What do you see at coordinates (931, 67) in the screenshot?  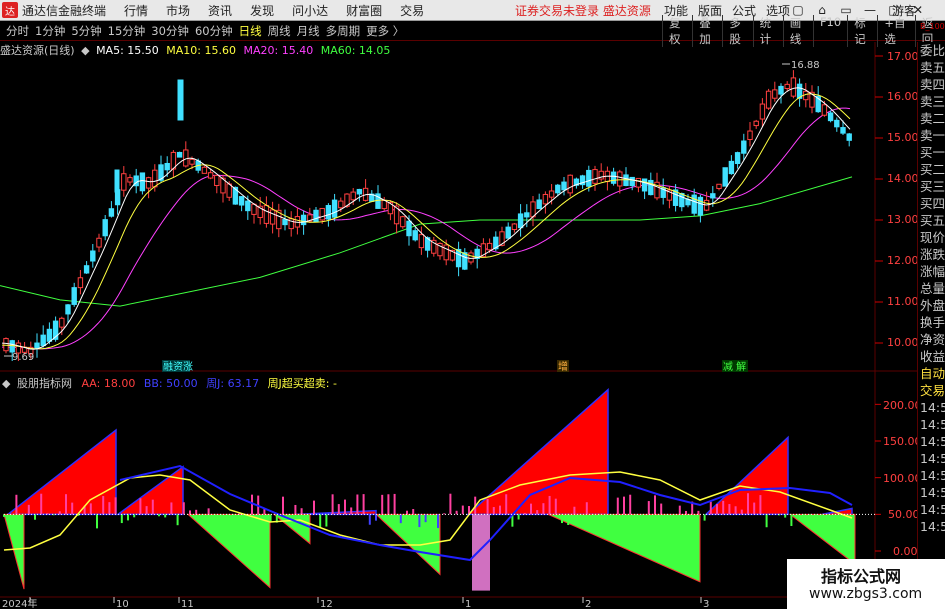 I see `rp-sell5: 卖五` at bounding box center [931, 67].